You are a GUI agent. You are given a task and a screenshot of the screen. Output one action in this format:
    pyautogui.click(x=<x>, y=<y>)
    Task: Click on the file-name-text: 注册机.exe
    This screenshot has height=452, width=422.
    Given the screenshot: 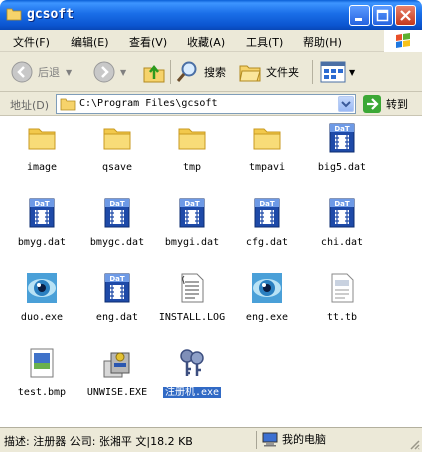 What is the action you would take?
    pyautogui.click(x=192, y=392)
    